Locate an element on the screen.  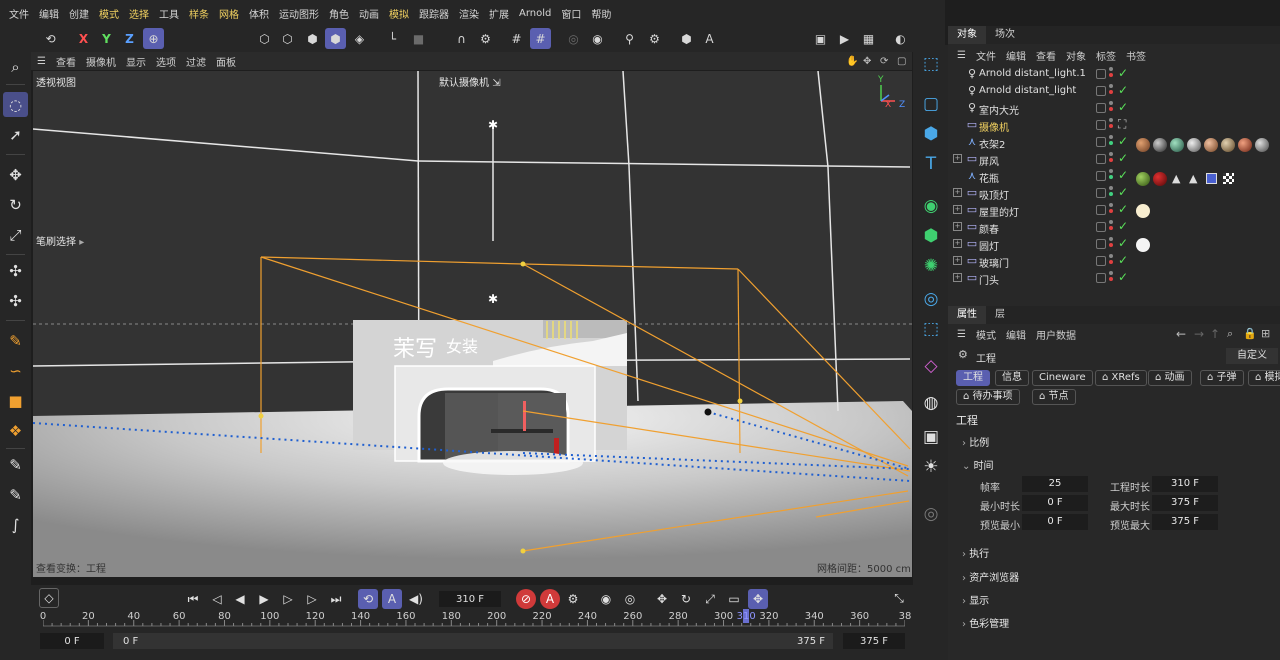
key-settings-icon: ⚙ is located at coordinates (573, 599).